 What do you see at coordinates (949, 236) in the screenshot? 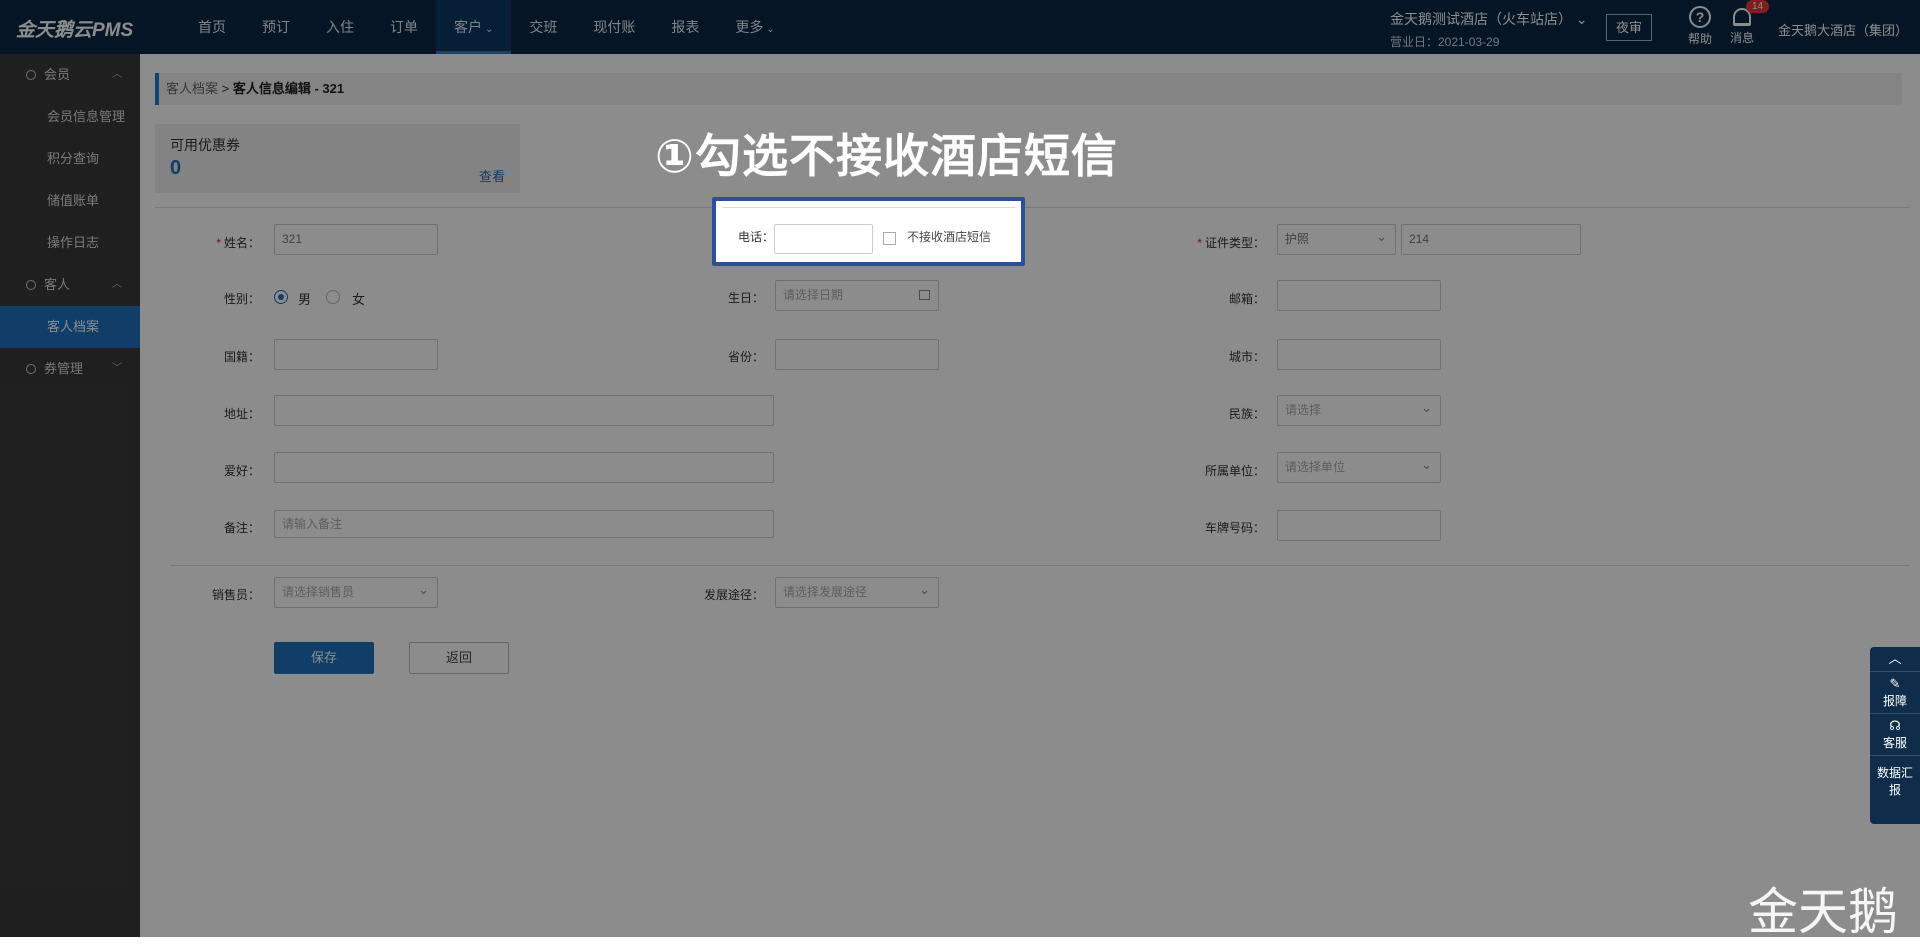
I see `no-sms-label: 不接收酒店短信` at bounding box center [949, 236].